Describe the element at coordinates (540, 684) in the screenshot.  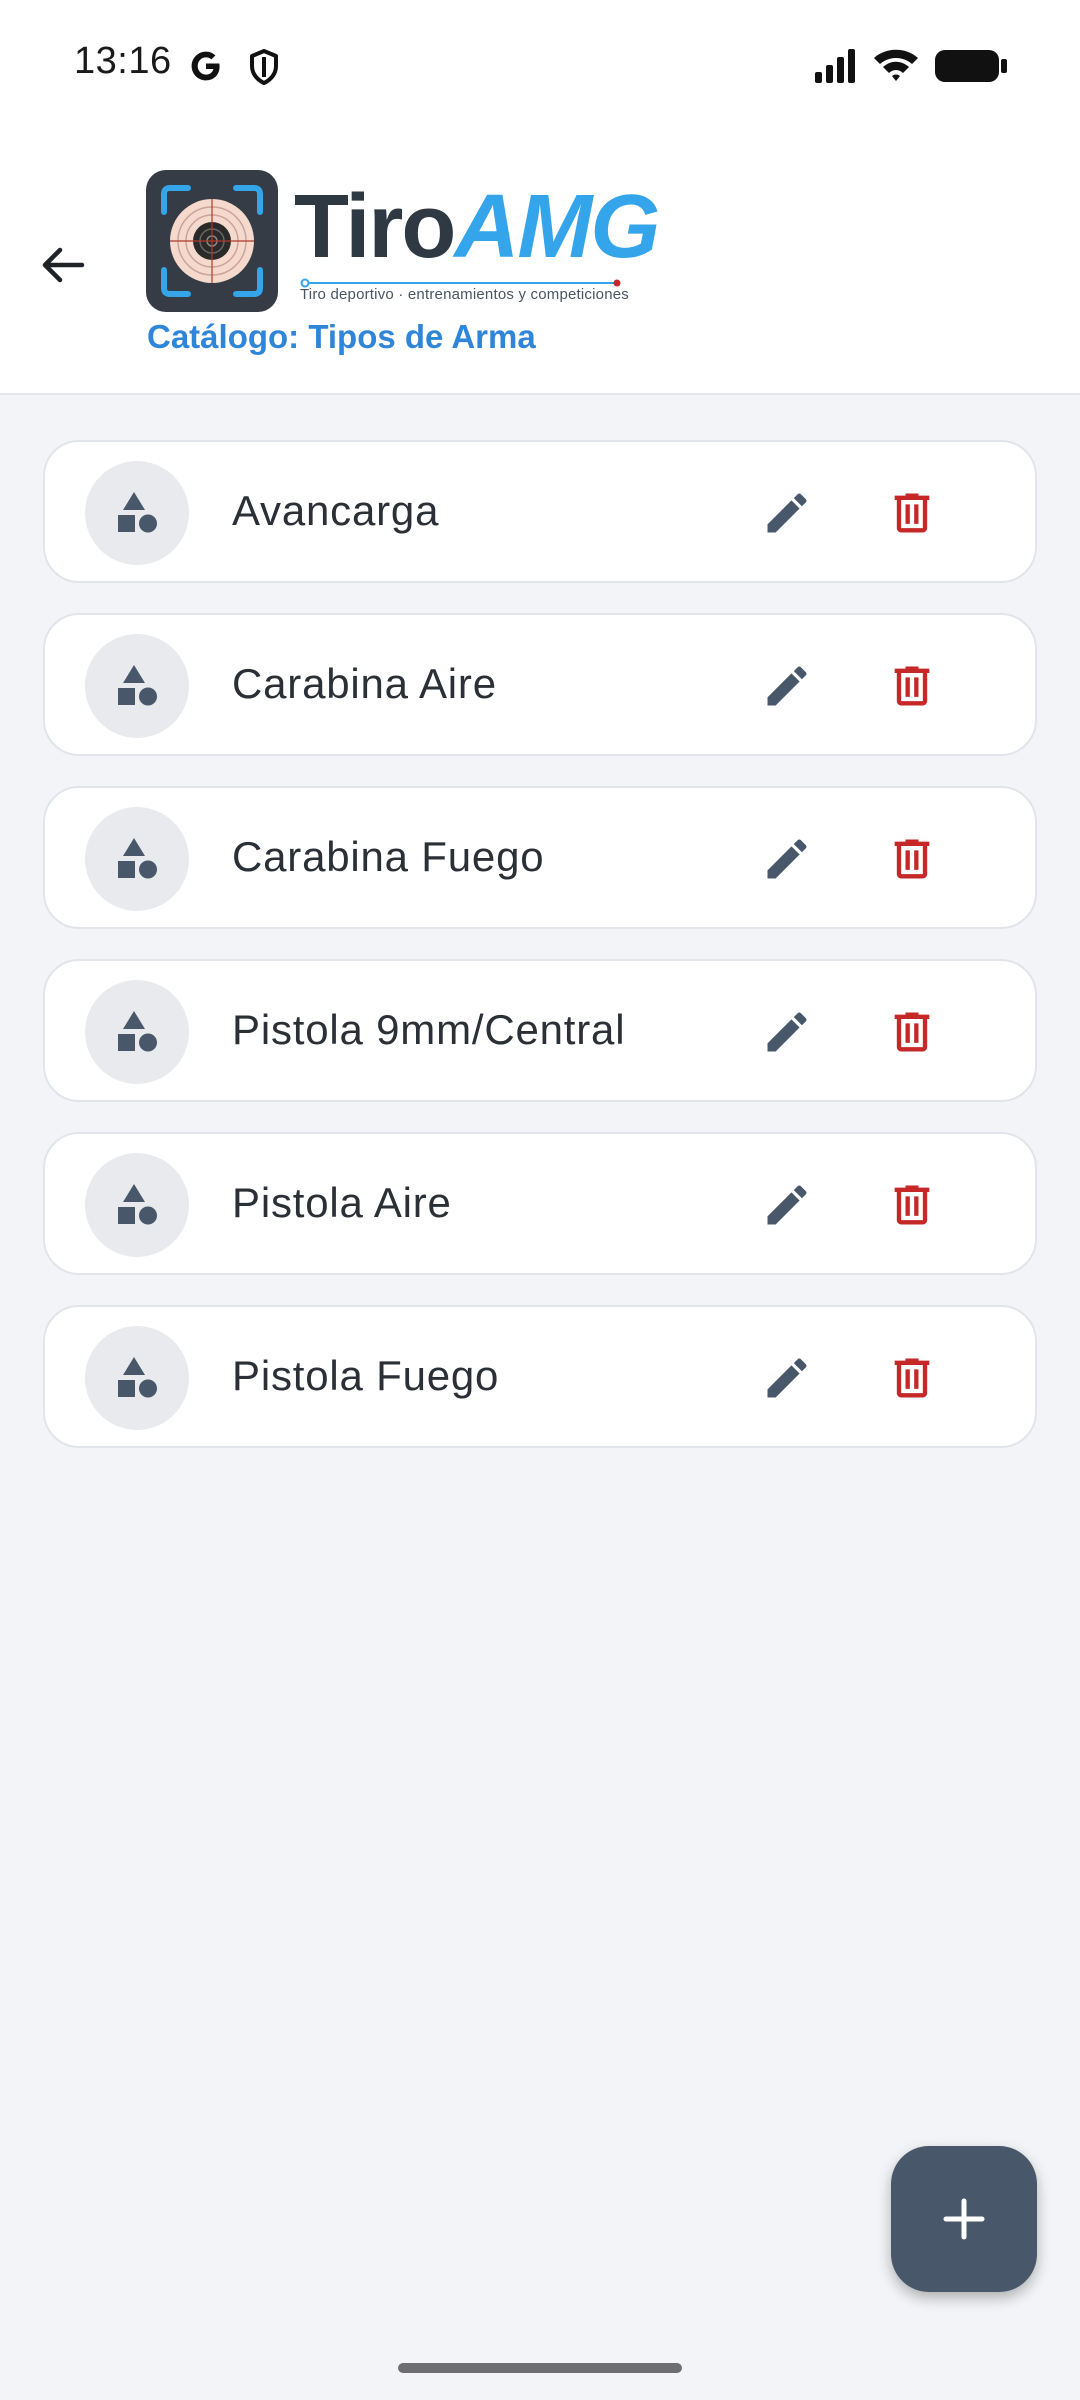
I see `list-item: Carabina Aire` at that location.